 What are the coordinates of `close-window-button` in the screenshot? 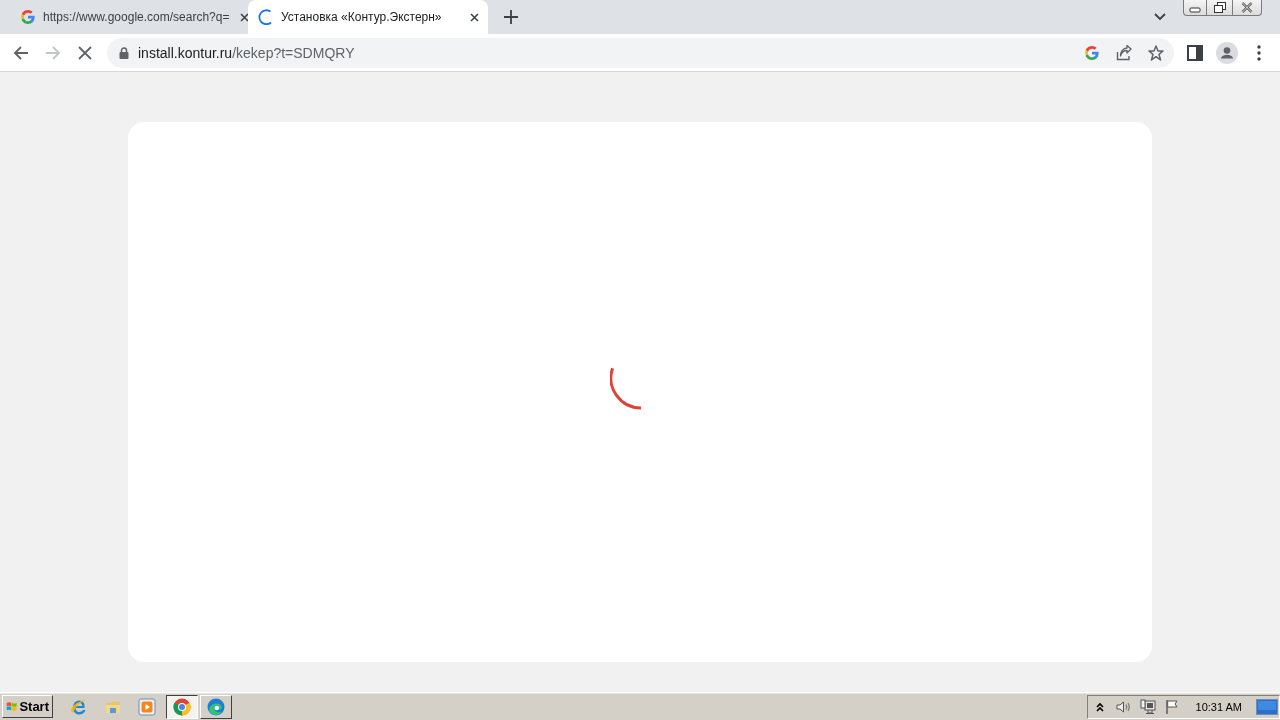 It's located at (1247, 8).